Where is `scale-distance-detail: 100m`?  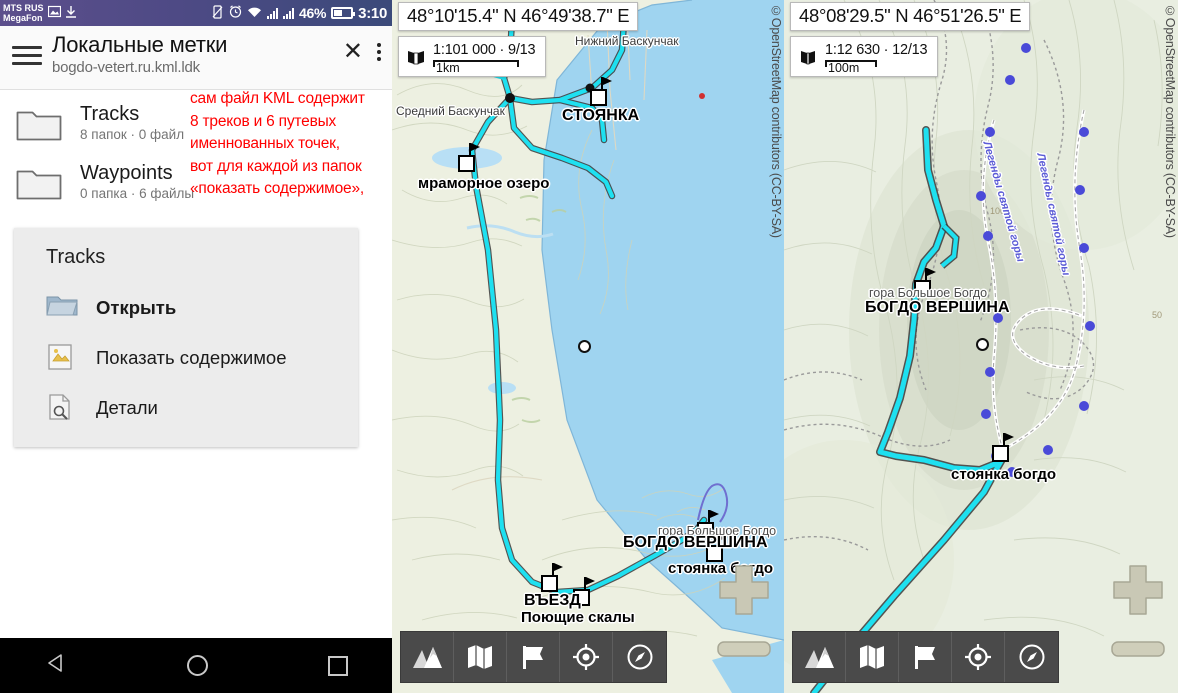
scale-distance-detail: 100m is located at coordinates (844, 68).